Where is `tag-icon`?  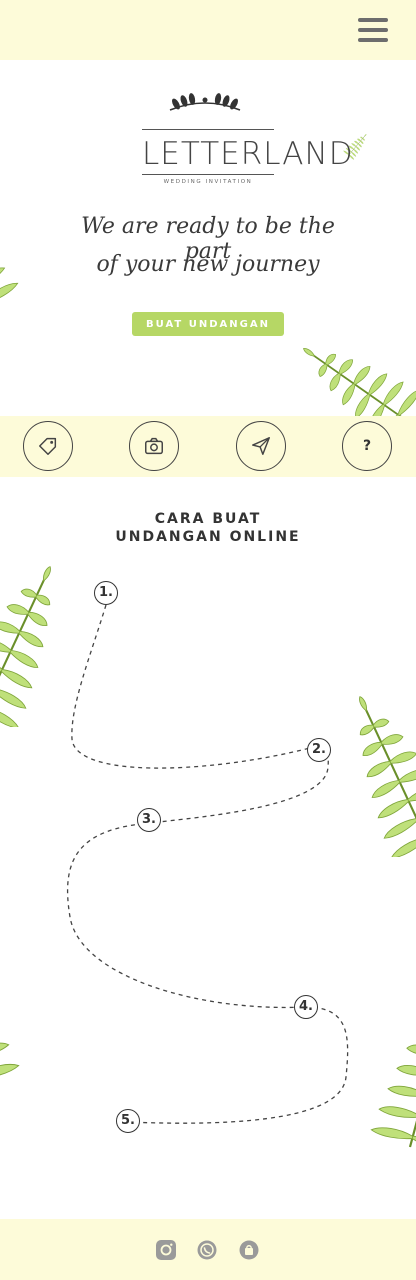 tag-icon is located at coordinates (48, 446).